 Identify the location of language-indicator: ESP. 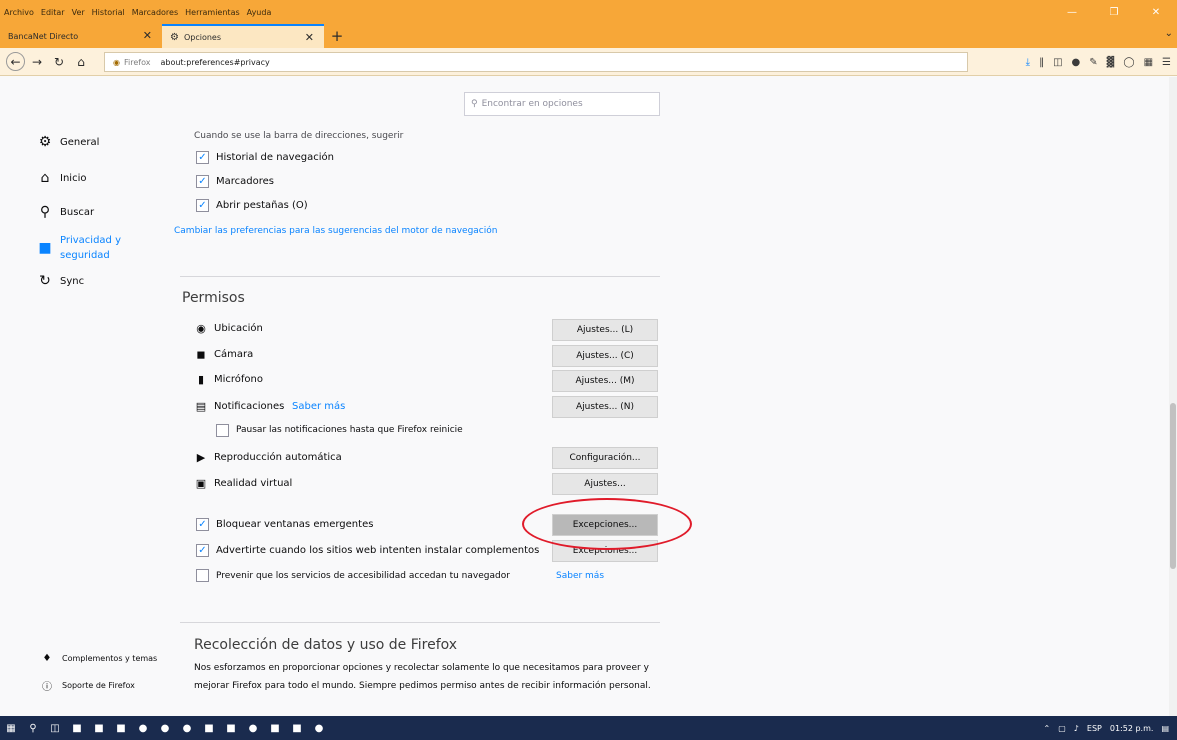
(1094, 728).